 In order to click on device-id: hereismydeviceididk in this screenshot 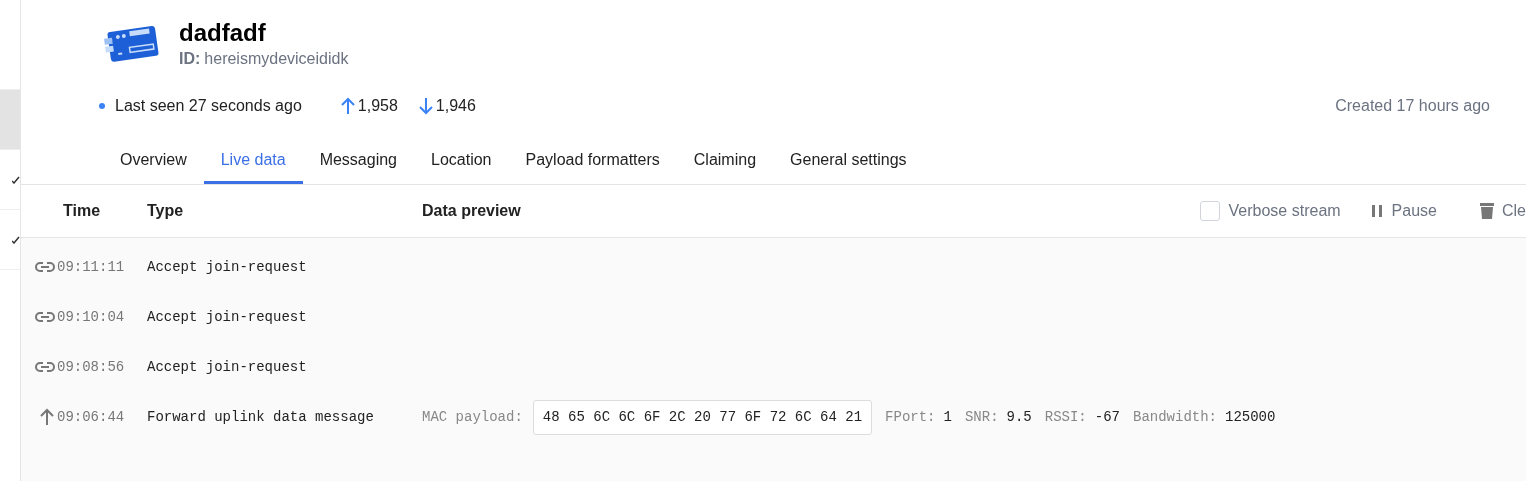, I will do `click(276, 59)`.